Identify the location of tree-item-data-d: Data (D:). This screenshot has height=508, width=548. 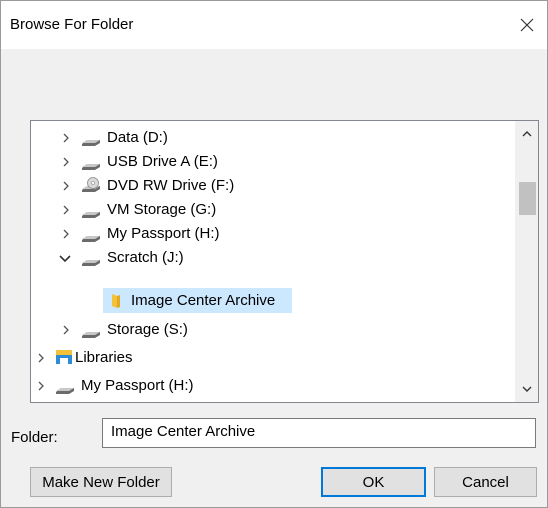
(269, 138).